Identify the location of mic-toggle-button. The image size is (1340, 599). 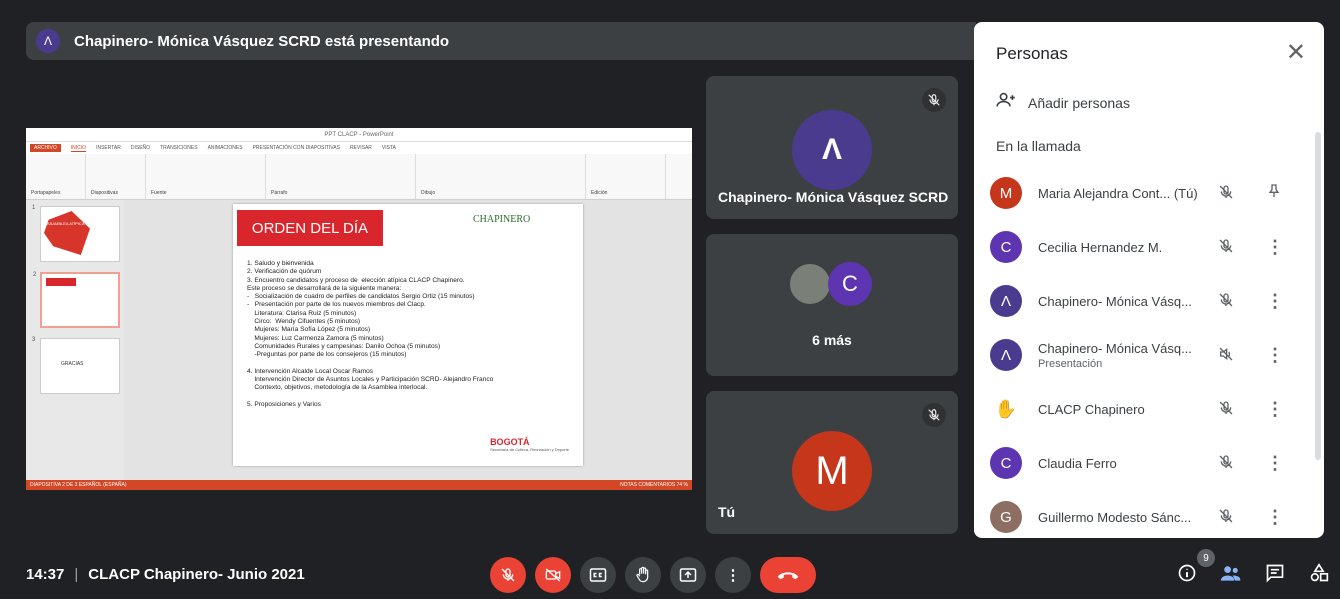
(508, 575).